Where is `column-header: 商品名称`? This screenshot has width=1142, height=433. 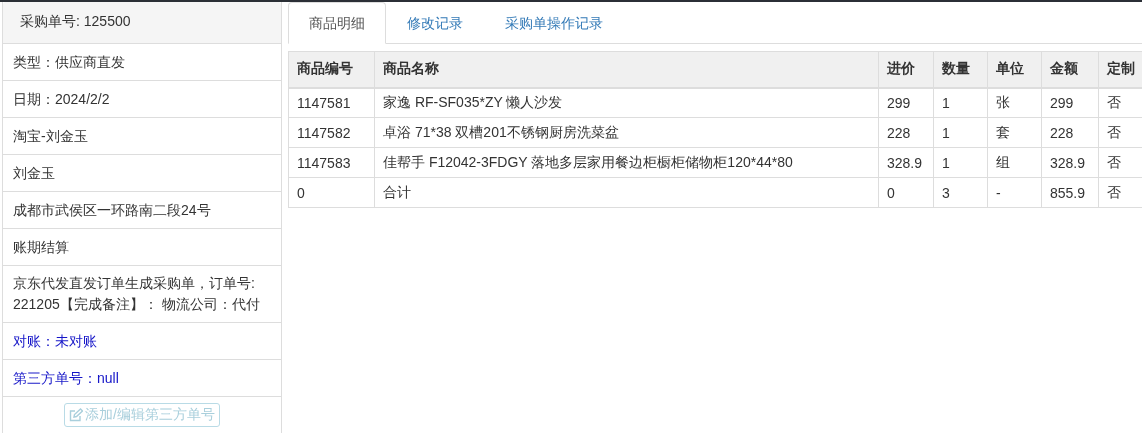 column-header: 商品名称 is located at coordinates (626, 69).